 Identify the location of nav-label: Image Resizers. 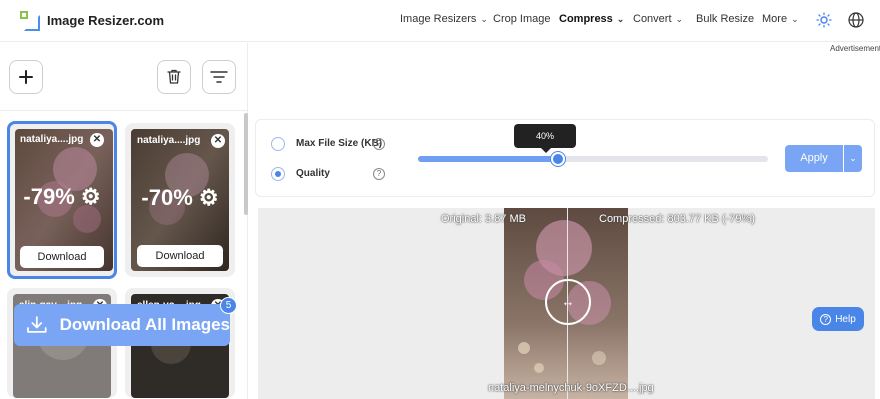
(438, 19).